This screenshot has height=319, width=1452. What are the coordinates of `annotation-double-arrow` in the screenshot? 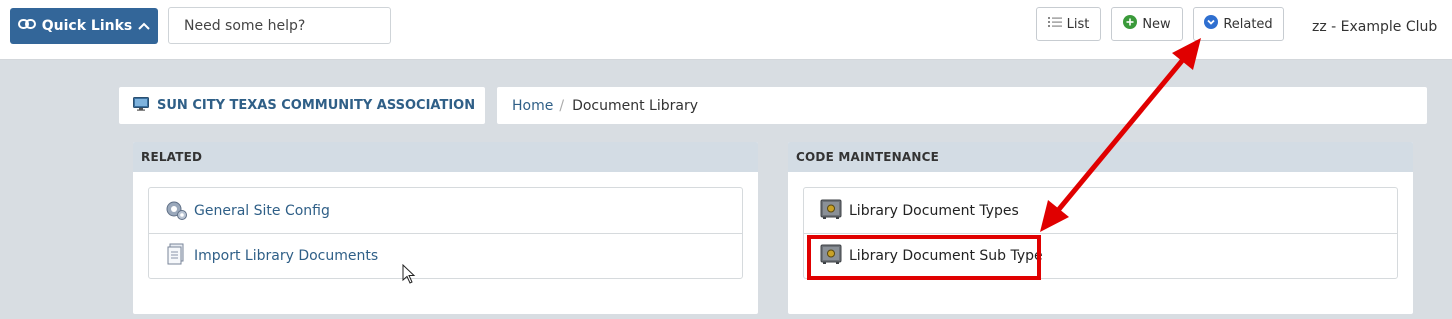 It's located at (1120, 135).